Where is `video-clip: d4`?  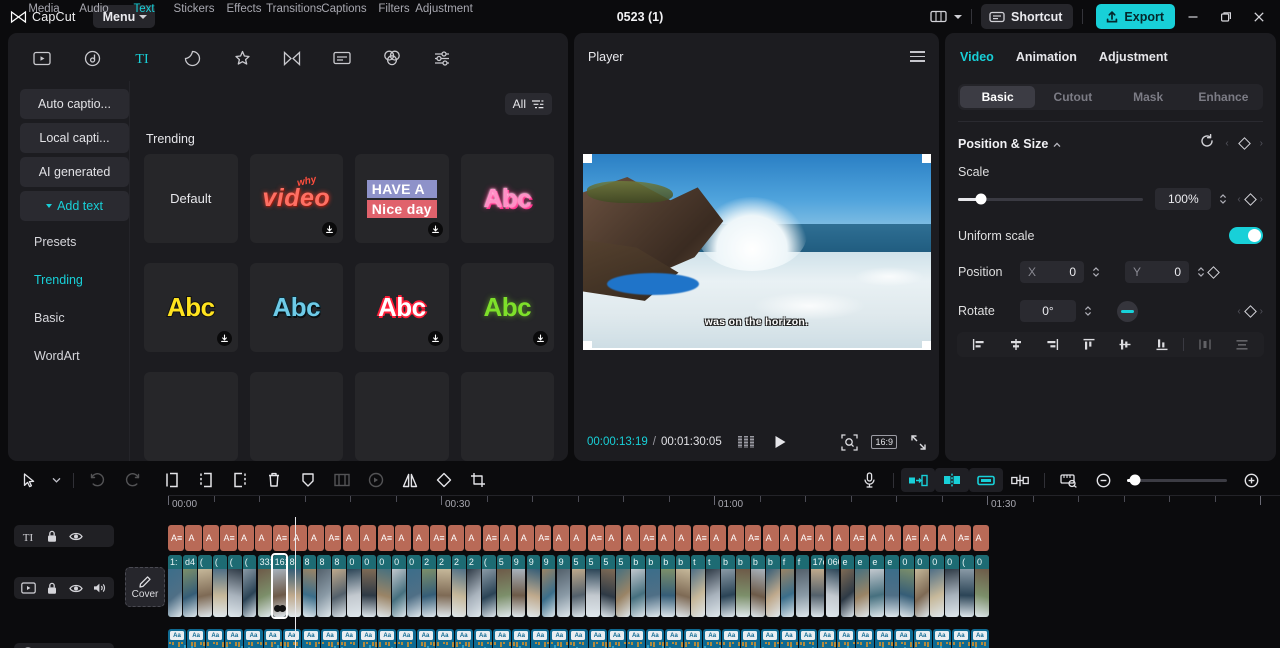 video-clip: d4 is located at coordinates (189, 586).